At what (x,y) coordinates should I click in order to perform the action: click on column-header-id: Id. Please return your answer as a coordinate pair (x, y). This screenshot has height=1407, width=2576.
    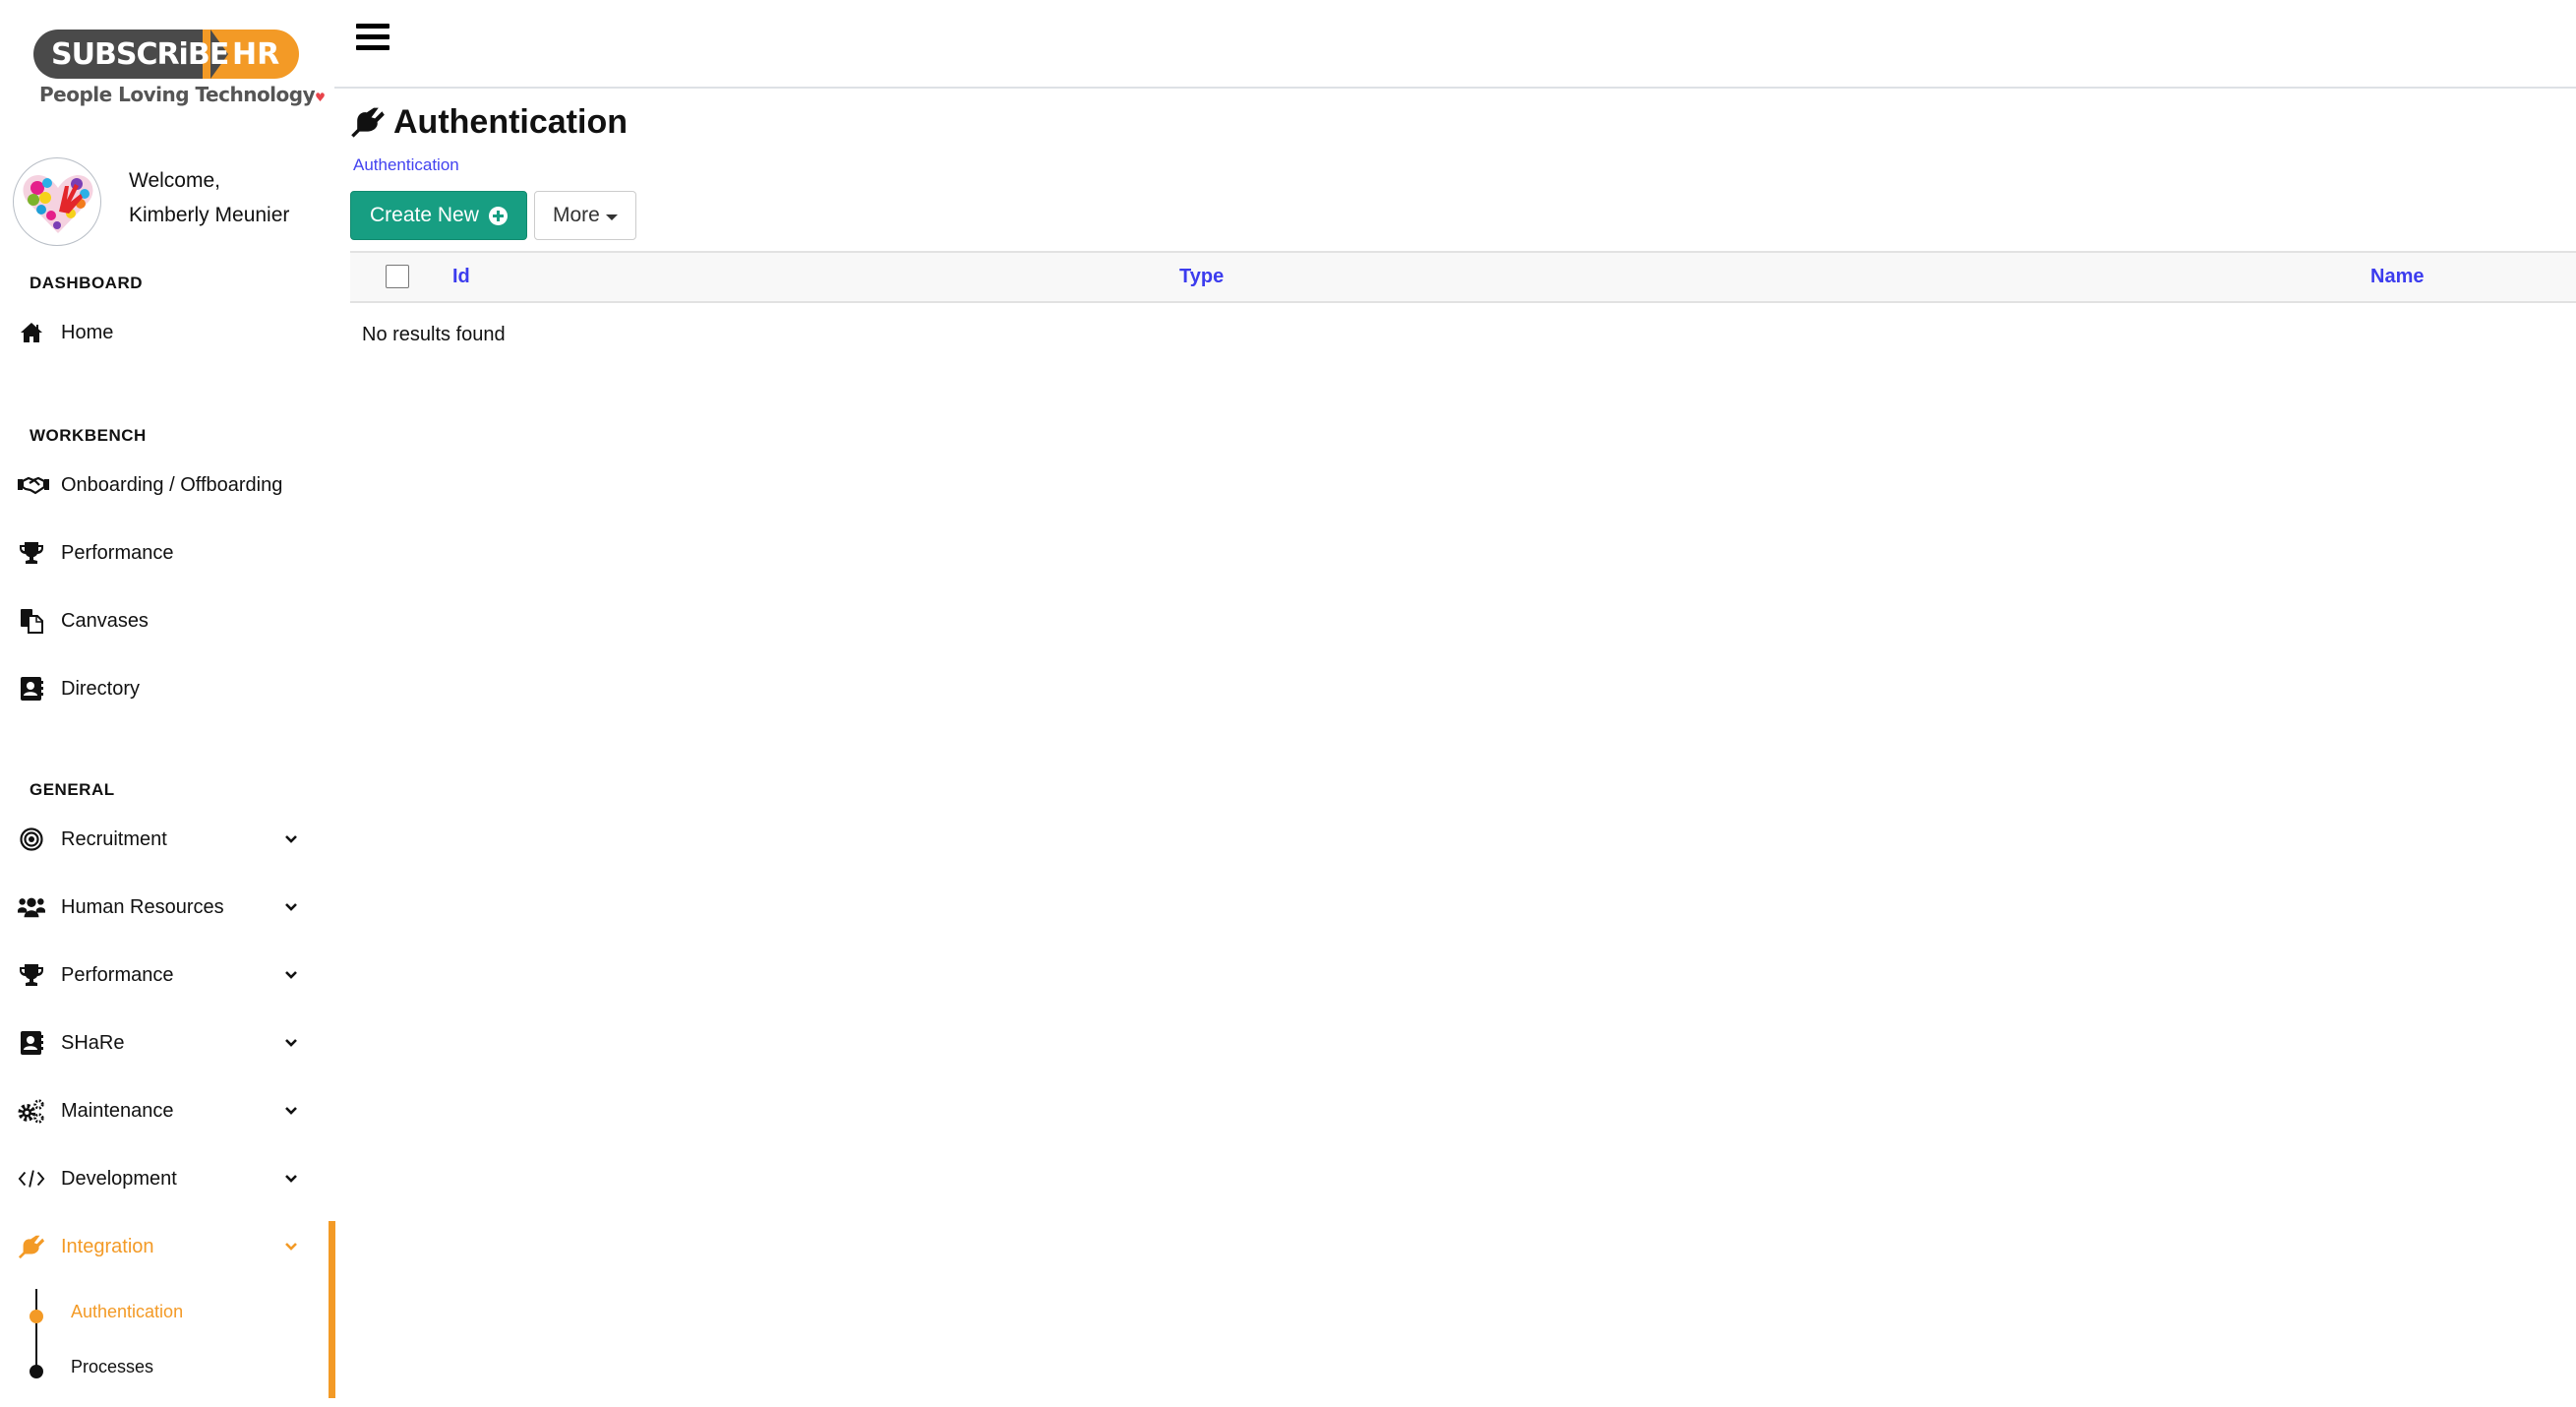
    Looking at the image, I should click on (461, 277).